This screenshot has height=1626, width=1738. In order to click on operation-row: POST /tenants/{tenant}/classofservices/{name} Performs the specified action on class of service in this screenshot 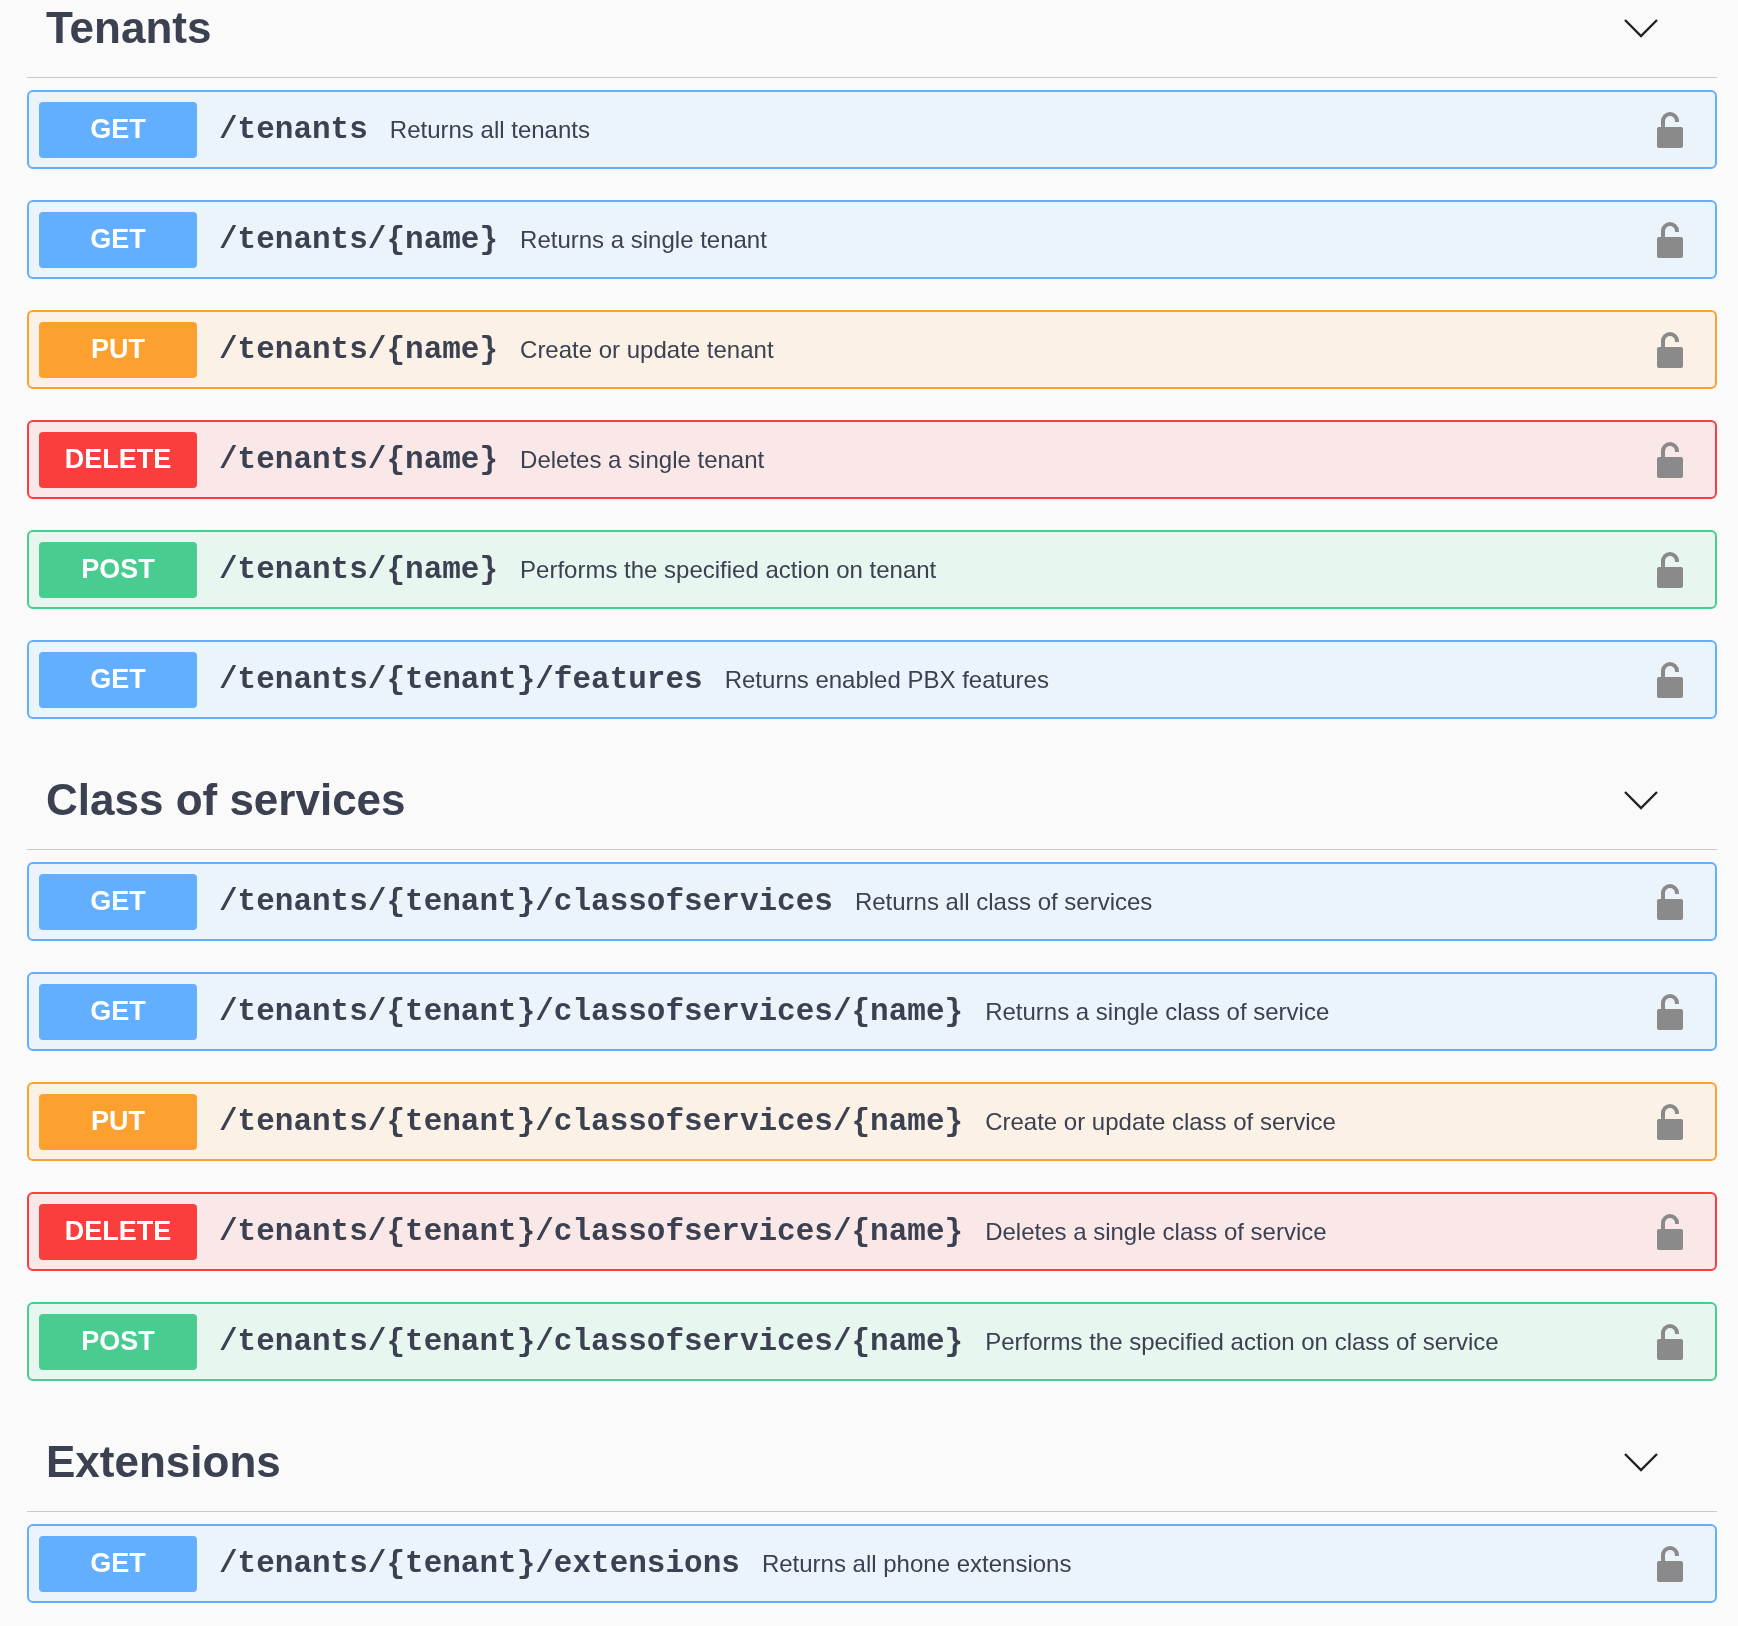, I will do `click(872, 1341)`.